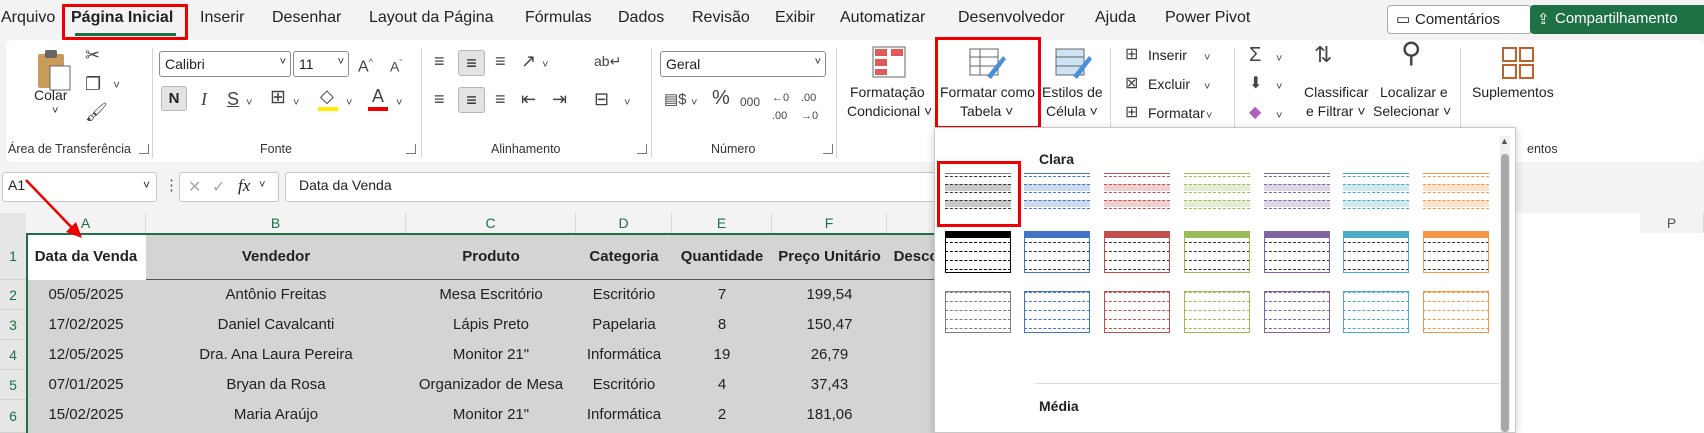 The height and width of the screenshot is (433, 1704). I want to click on copy-icon: ❐, so click(93, 84).